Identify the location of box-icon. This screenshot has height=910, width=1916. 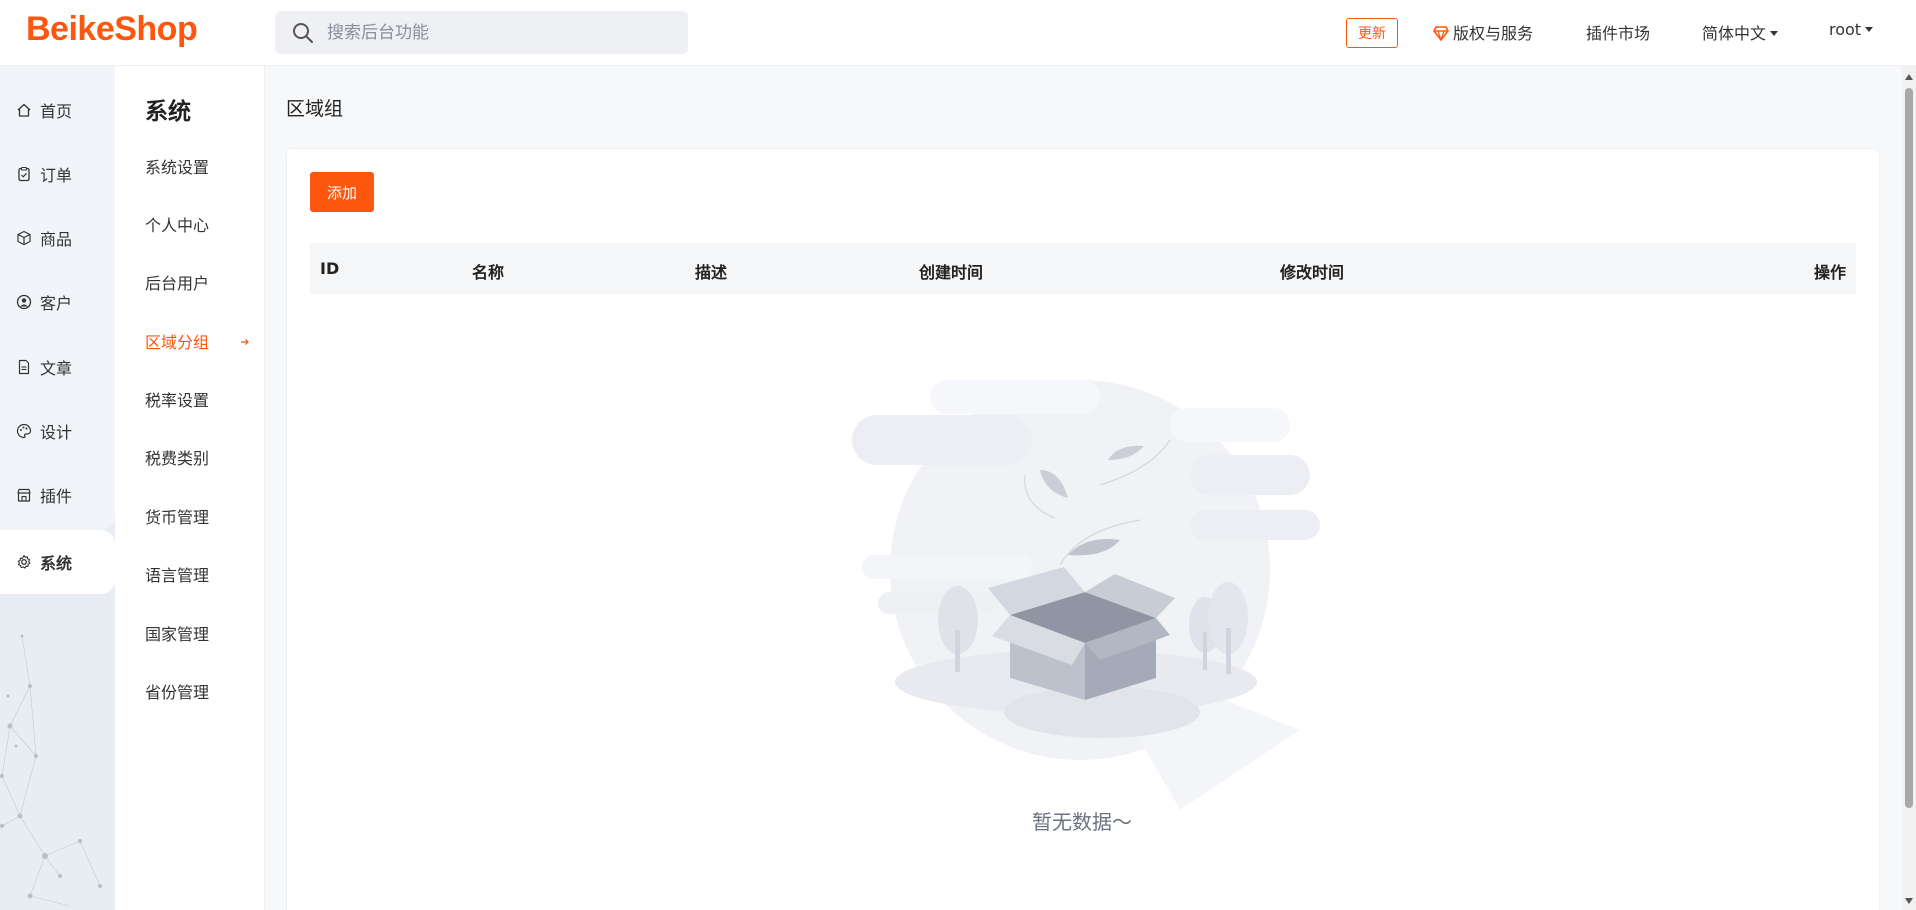
(24, 238).